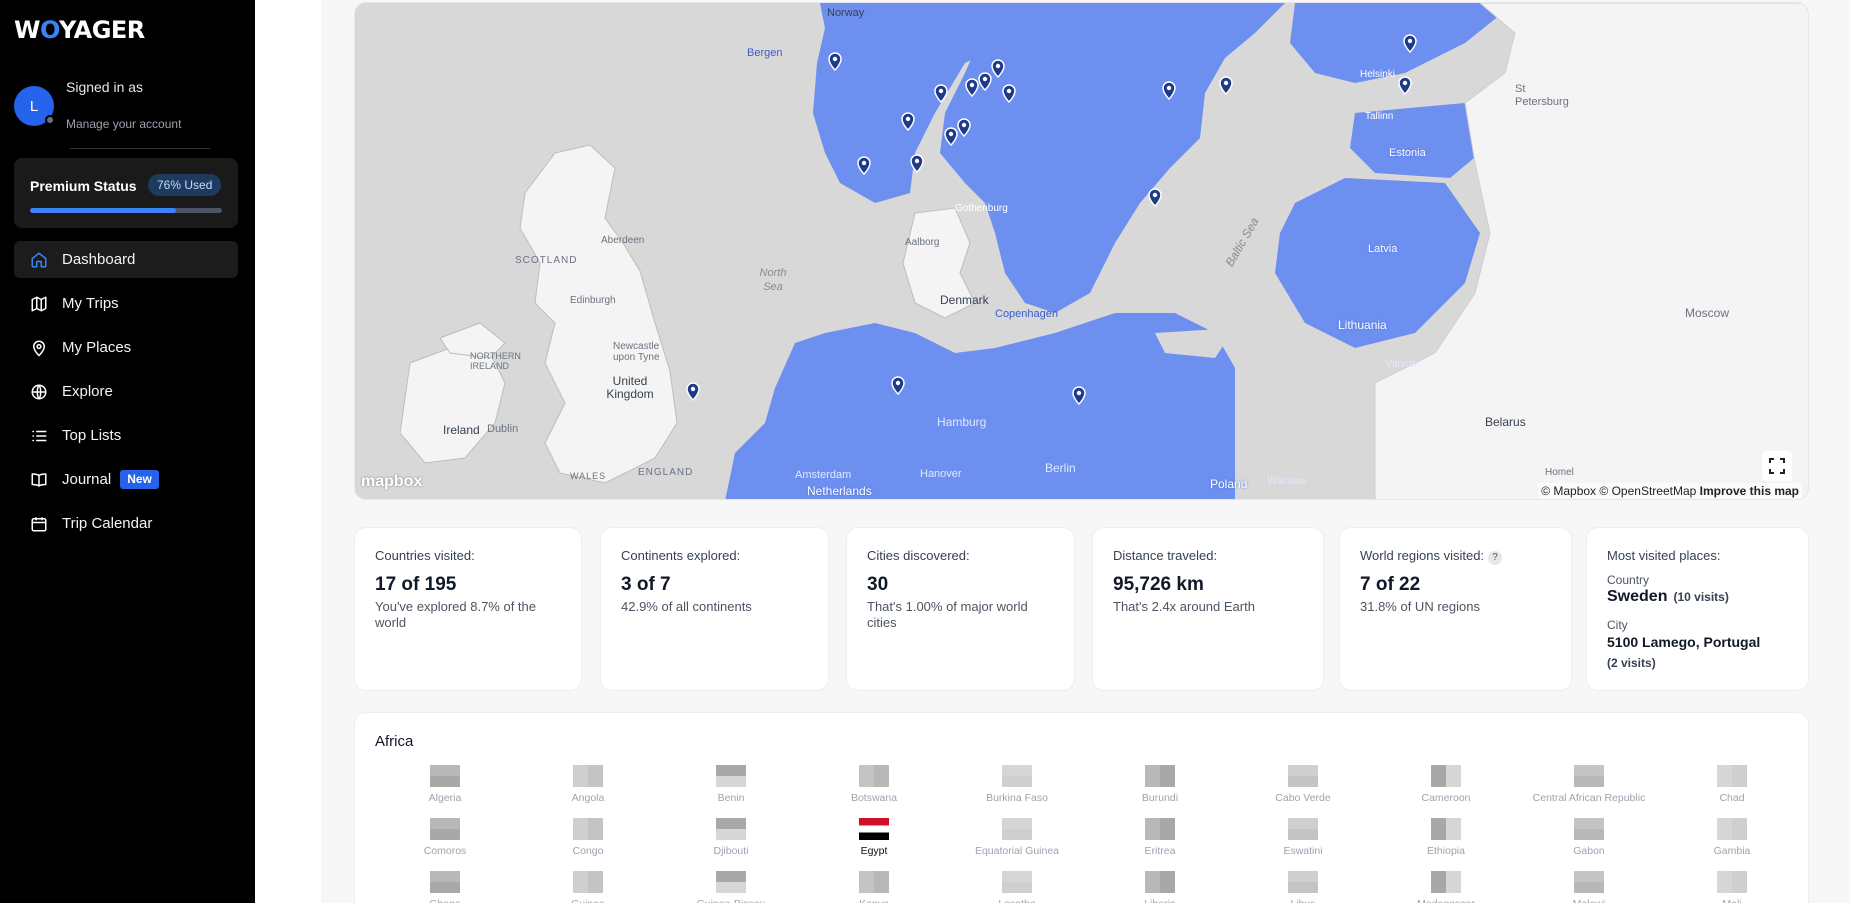 This screenshot has width=1850, height=903. I want to click on country-flag-item: Eswatini, so click(1303, 844).